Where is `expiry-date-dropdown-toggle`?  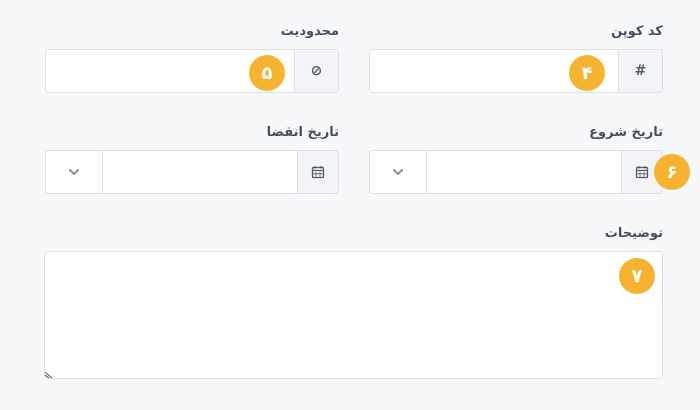 expiry-date-dropdown-toggle is located at coordinates (74, 172).